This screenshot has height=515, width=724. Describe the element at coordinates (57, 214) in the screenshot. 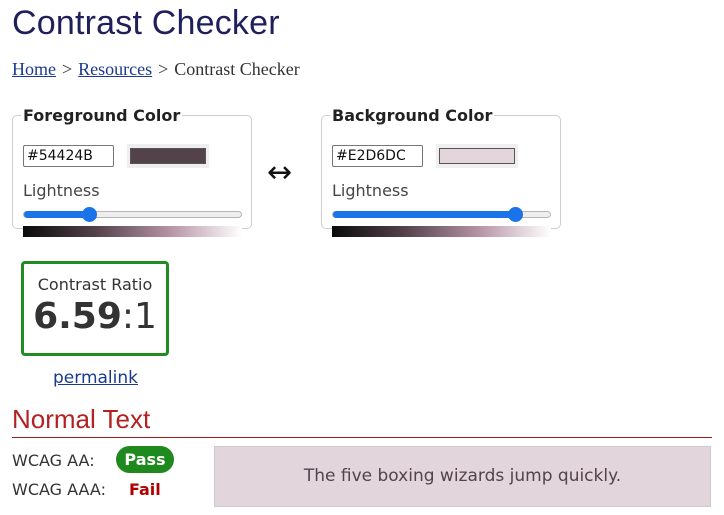

I see `foreground-slider-fill` at that location.